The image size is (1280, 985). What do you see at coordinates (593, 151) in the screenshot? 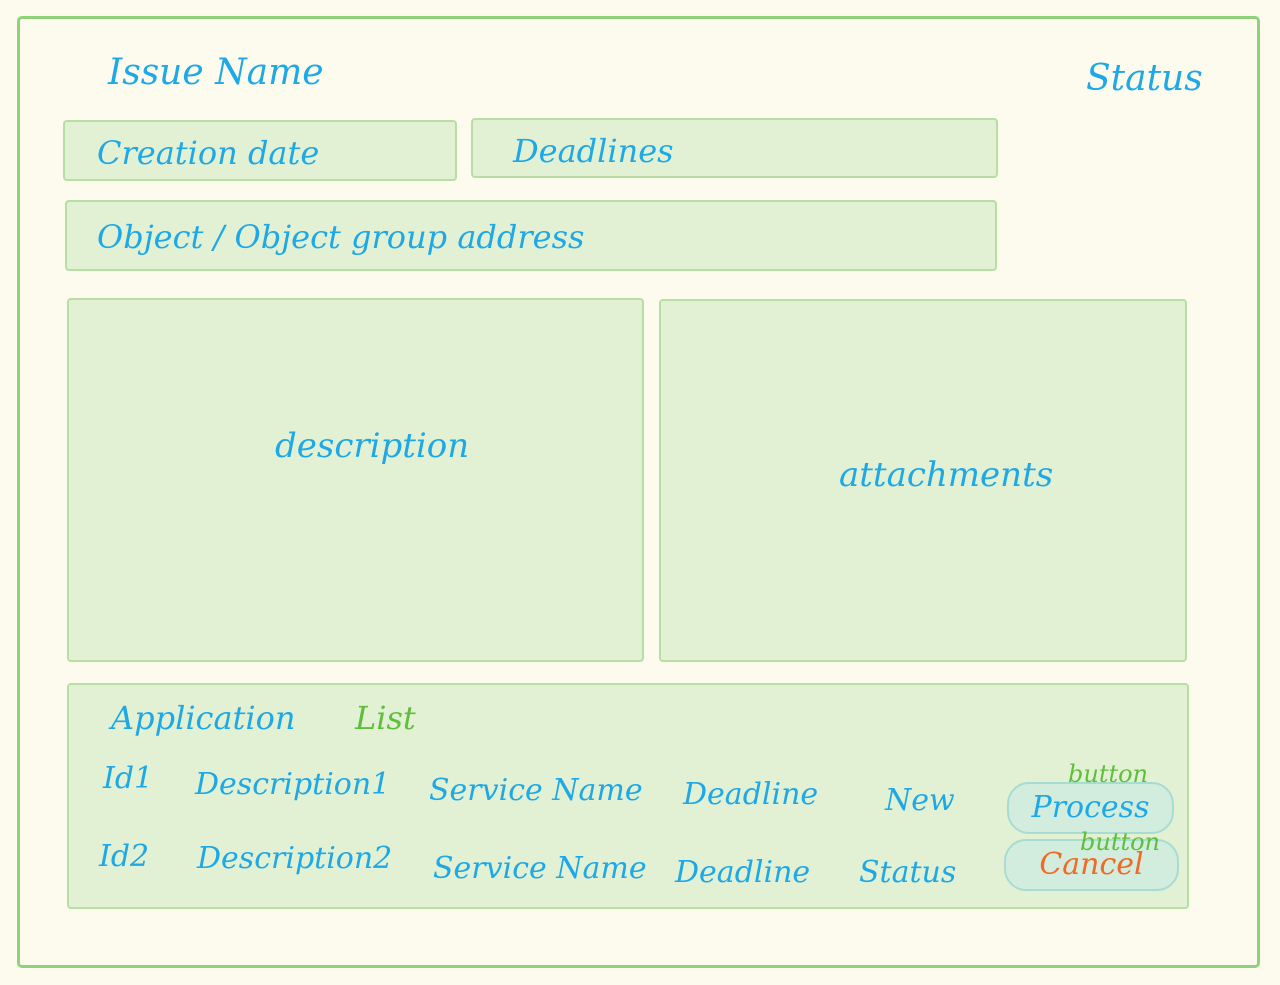
I see `deadlines-label: Deadlines` at bounding box center [593, 151].